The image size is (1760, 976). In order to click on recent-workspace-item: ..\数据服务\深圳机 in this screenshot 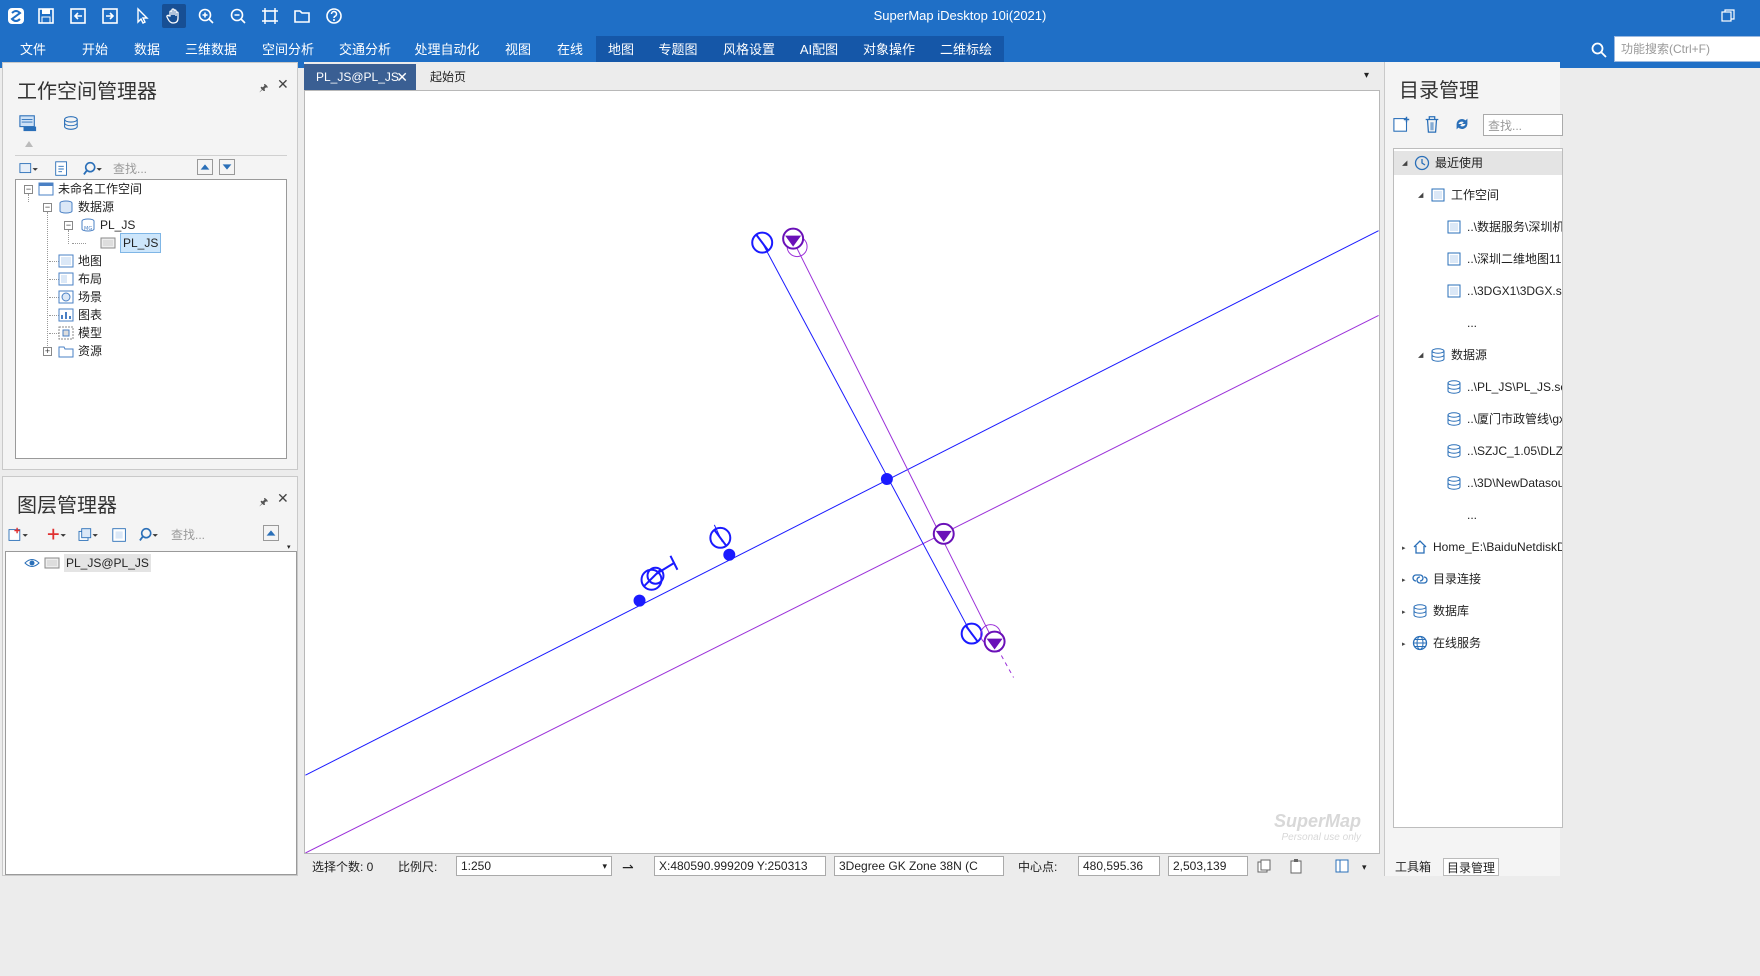, I will do `click(1504, 227)`.